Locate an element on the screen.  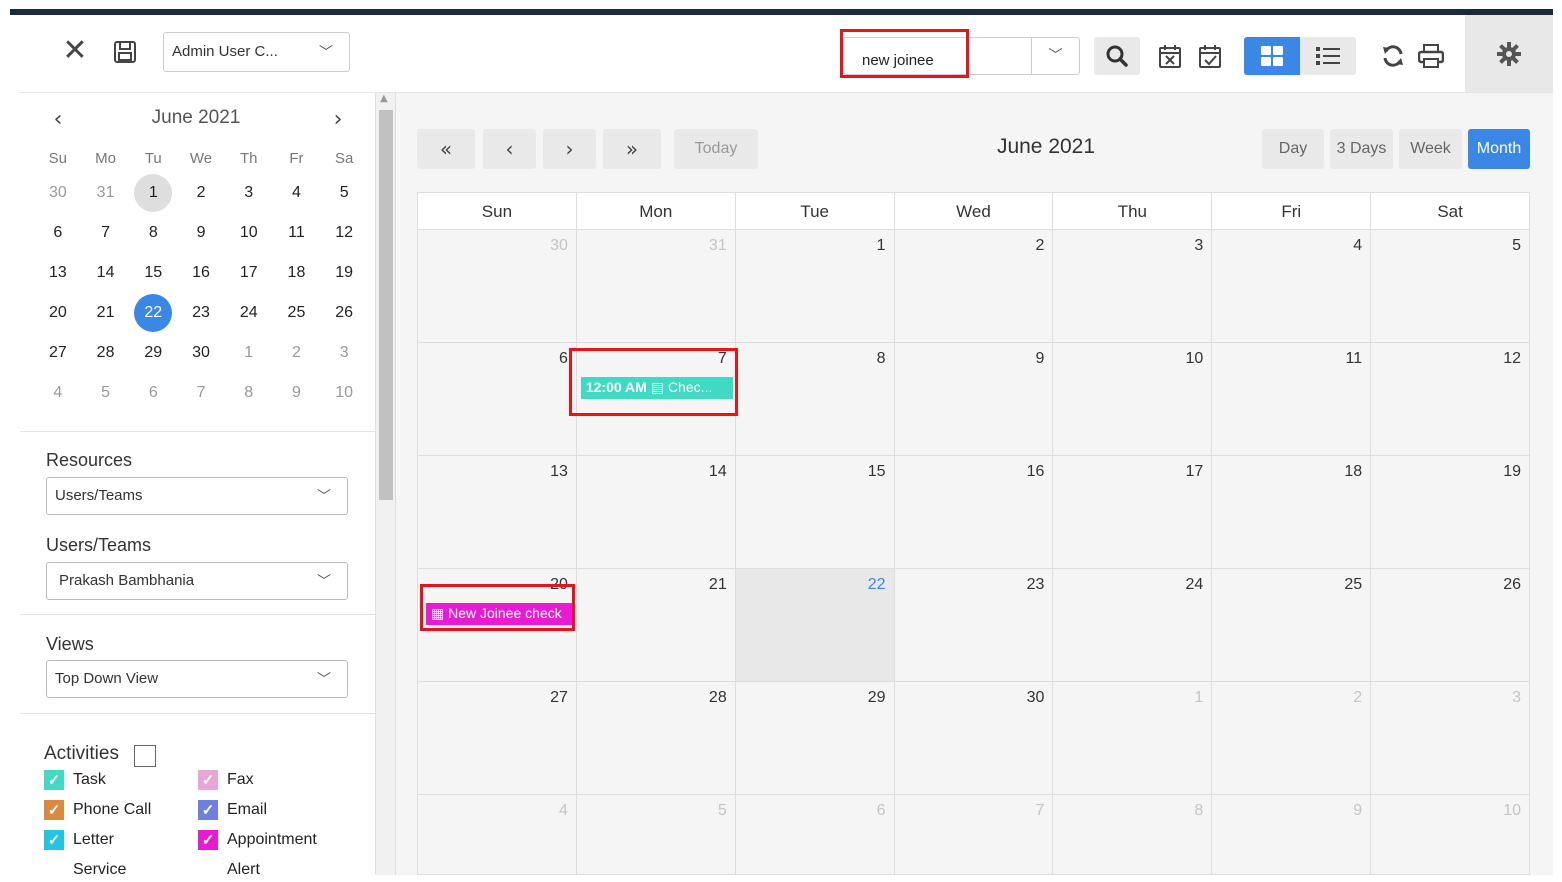
mini-day: 31 is located at coordinates (106, 193).